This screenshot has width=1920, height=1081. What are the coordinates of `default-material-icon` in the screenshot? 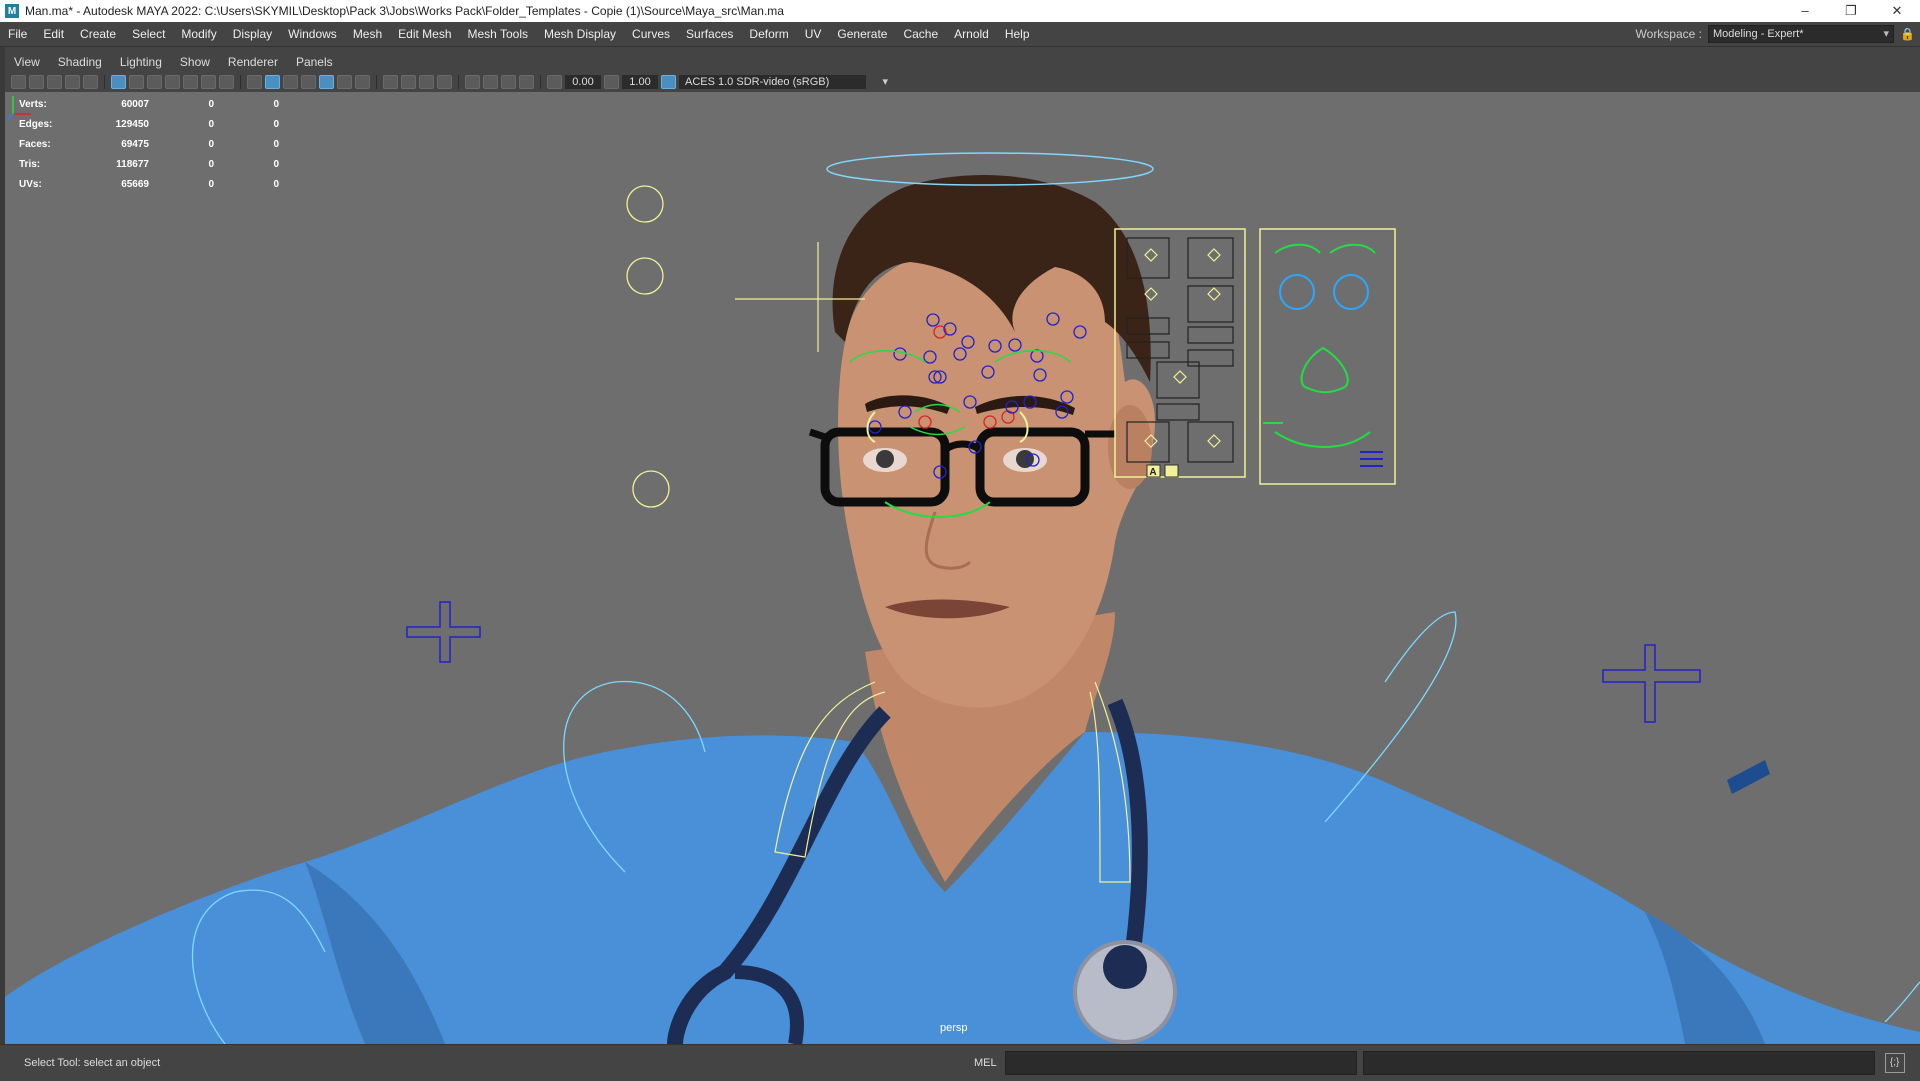 It's located at (290, 82).